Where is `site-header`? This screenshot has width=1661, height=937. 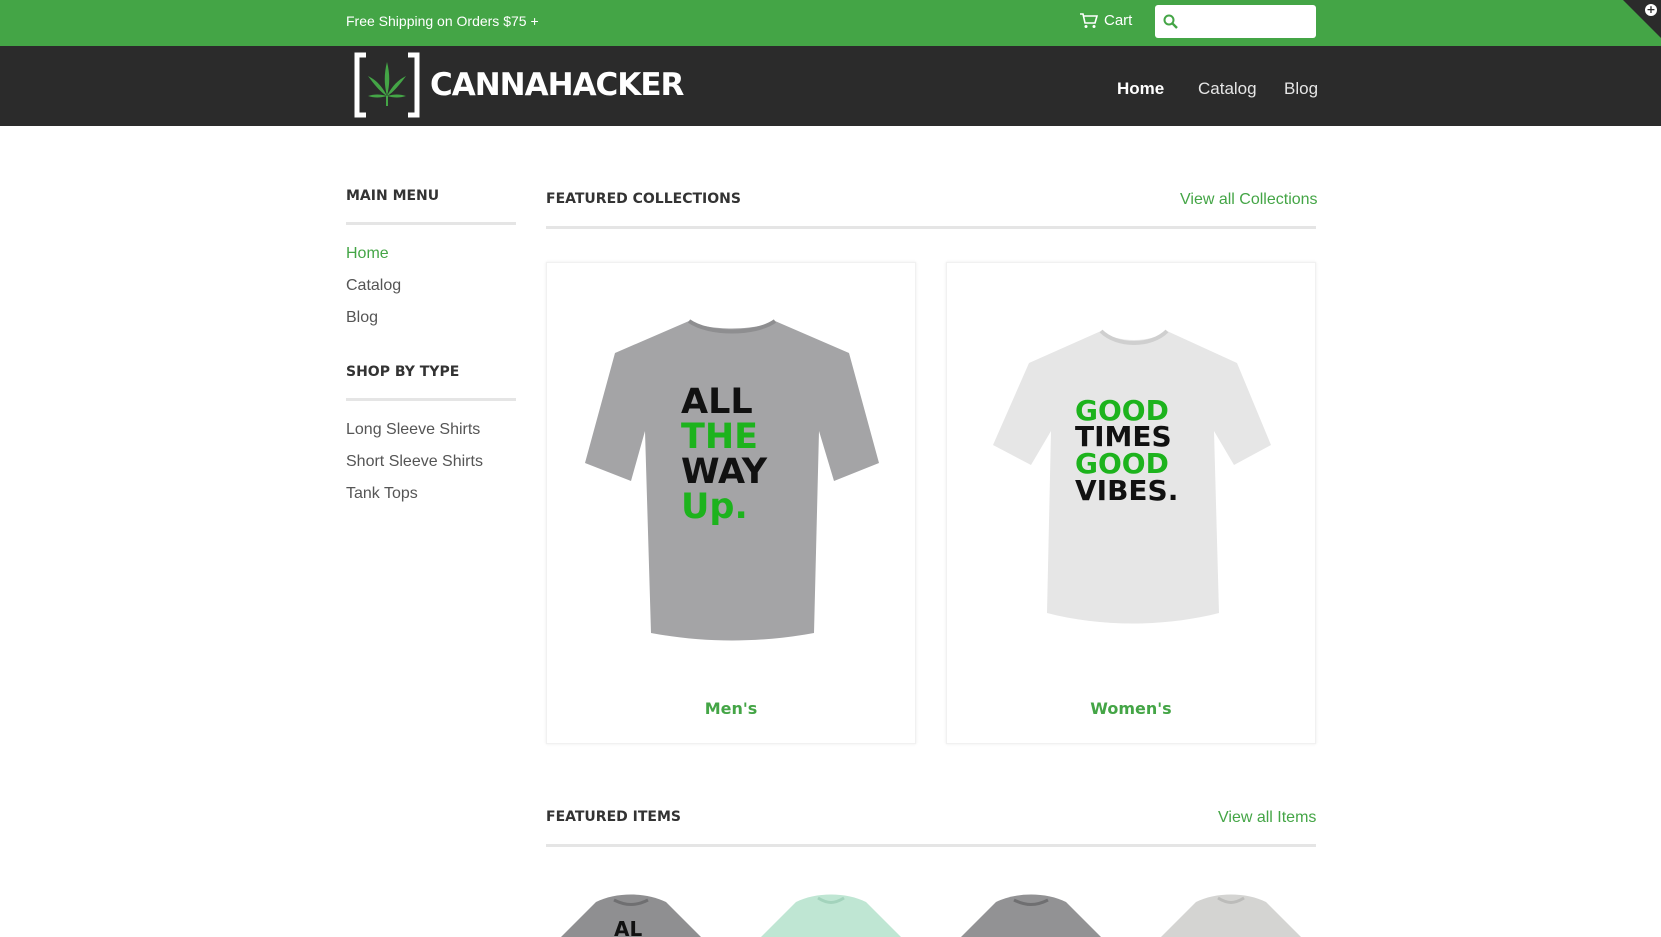 site-header is located at coordinates (830, 86).